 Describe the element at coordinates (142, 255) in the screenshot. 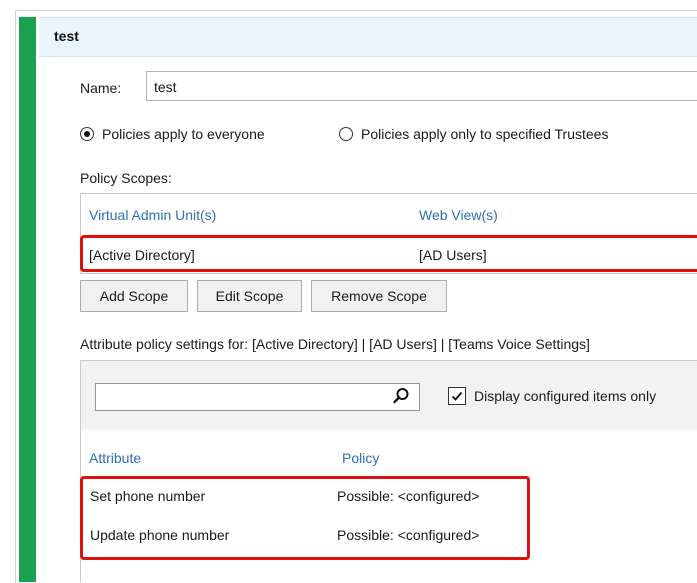

I see `scope-row-unit: [Active Directory]` at that location.